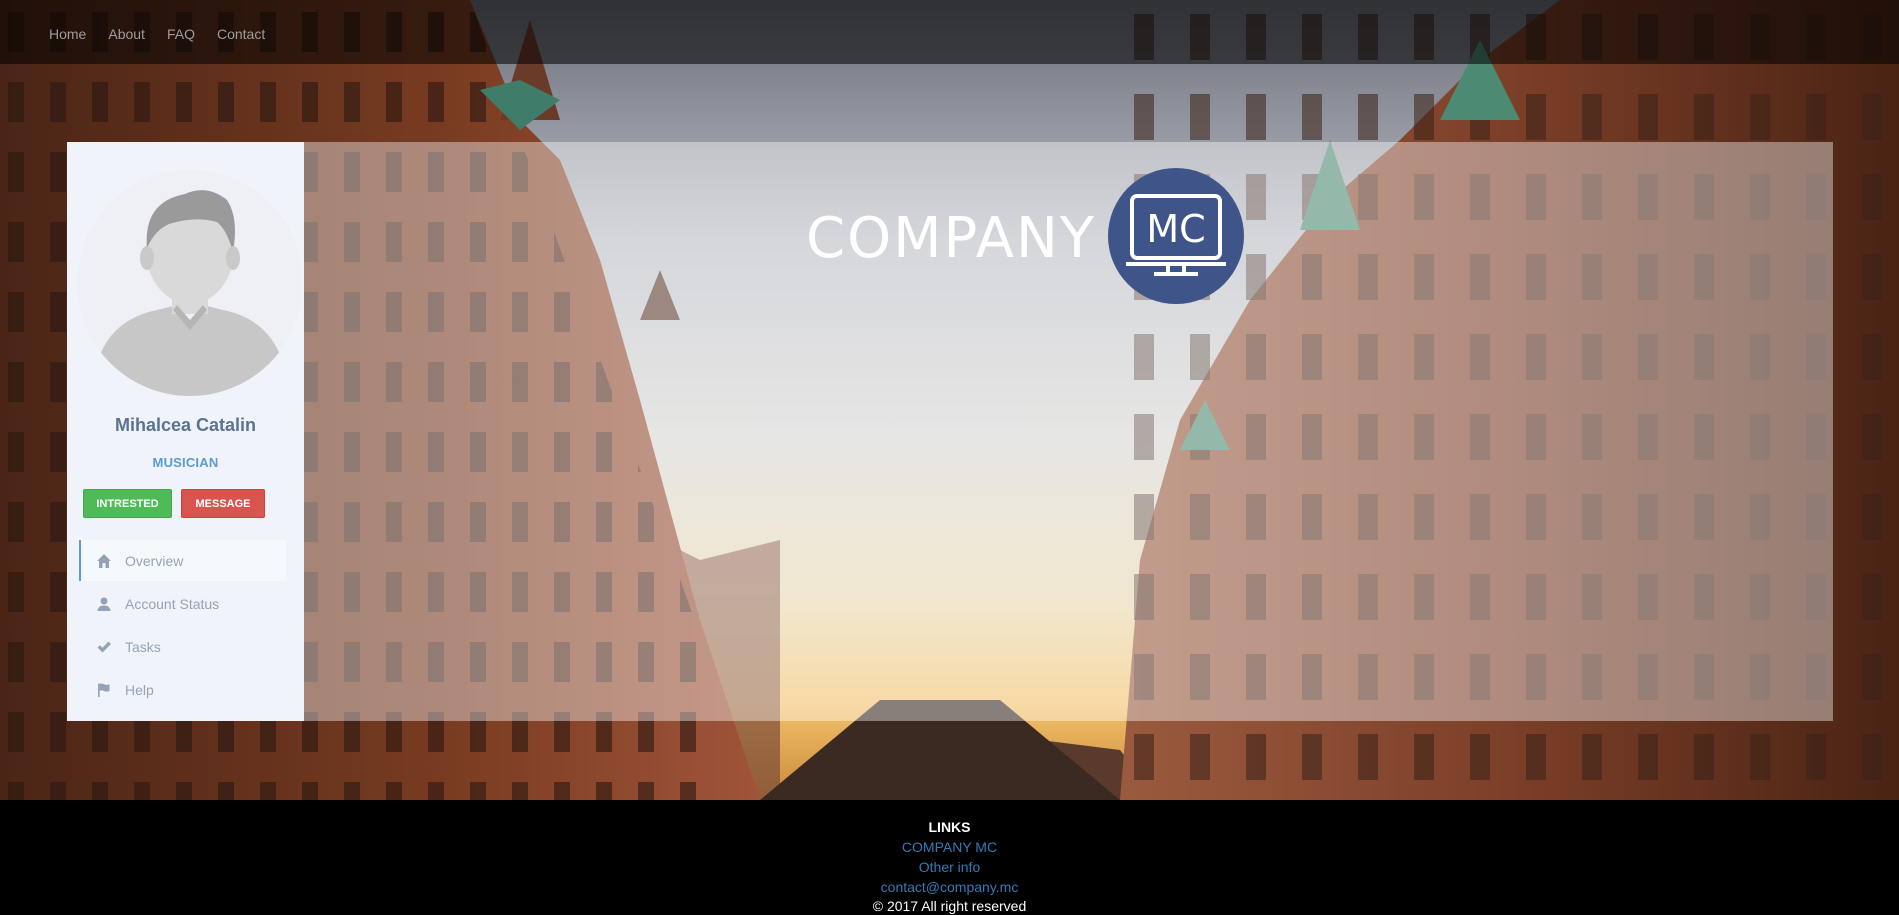  Describe the element at coordinates (949, 887) in the screenshot. I see `footer-link-email: contact@company.mc` at that location.